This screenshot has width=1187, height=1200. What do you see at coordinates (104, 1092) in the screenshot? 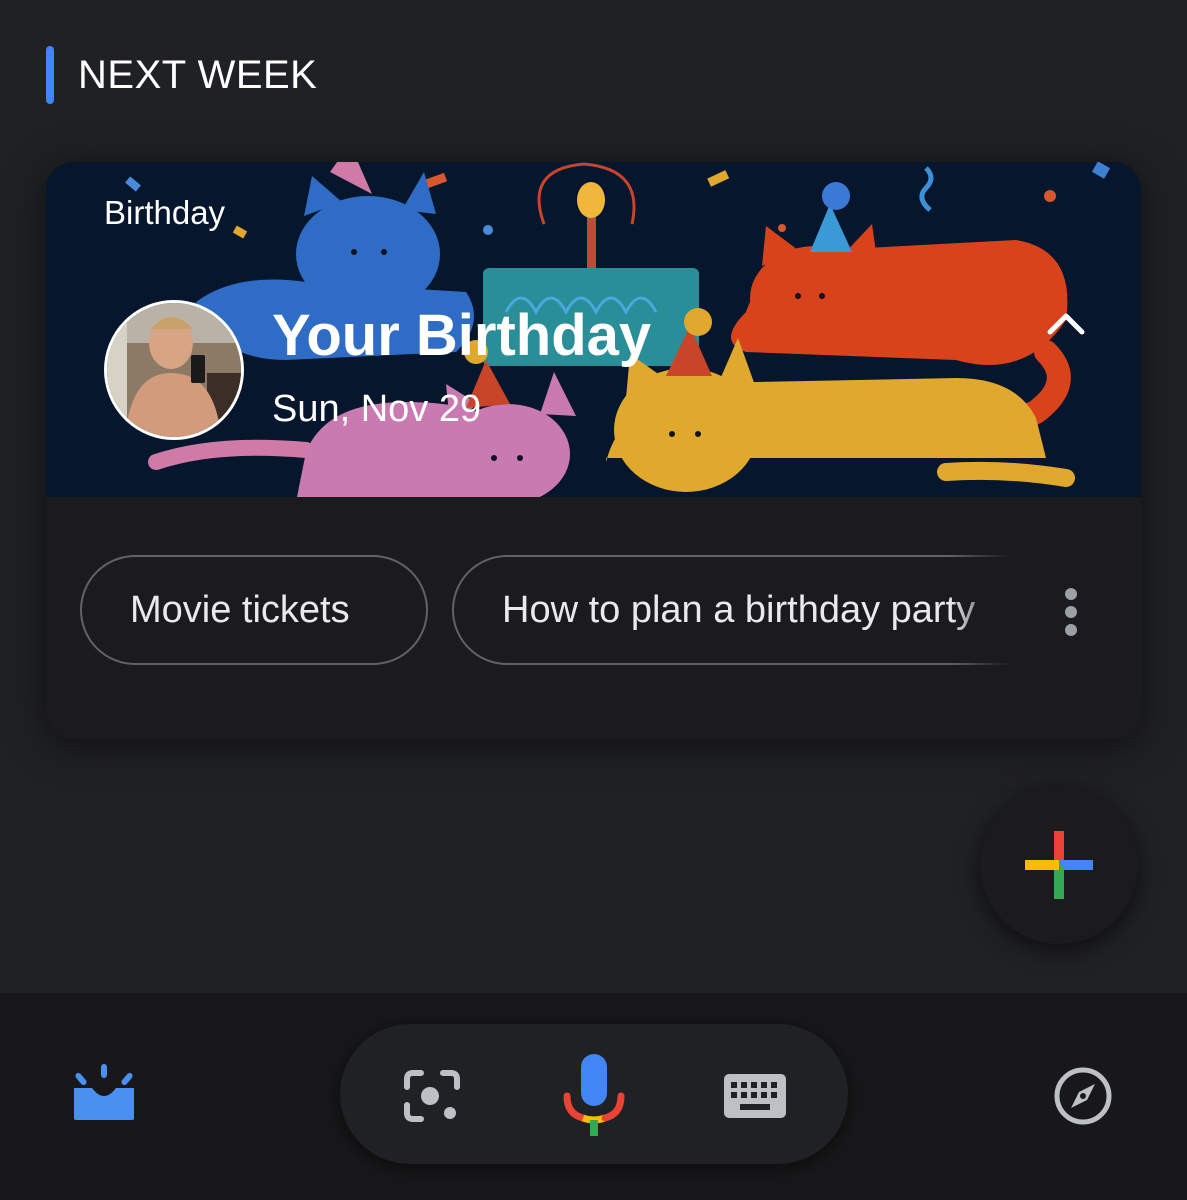
I see `updates-icon` at bounding box center [104, 1092].